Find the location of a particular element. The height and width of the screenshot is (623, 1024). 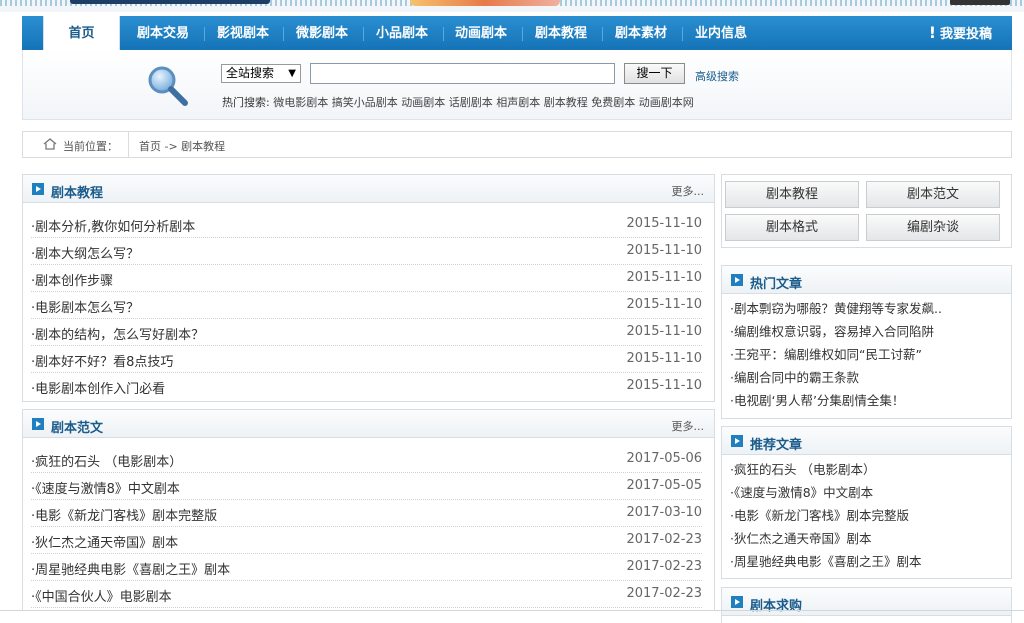

list-item: ·周星驰经典电影《喜剧之王》剧本 is located at coordinates (866, 563).